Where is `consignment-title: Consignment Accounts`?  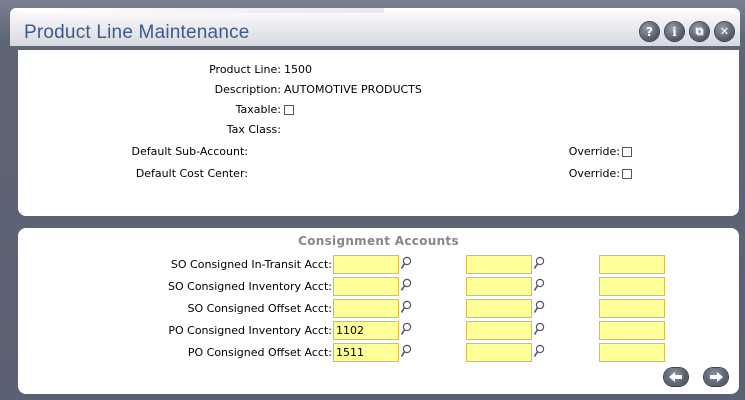 consignment-title: Consignment Accounts is located at coordinates (378, 241).